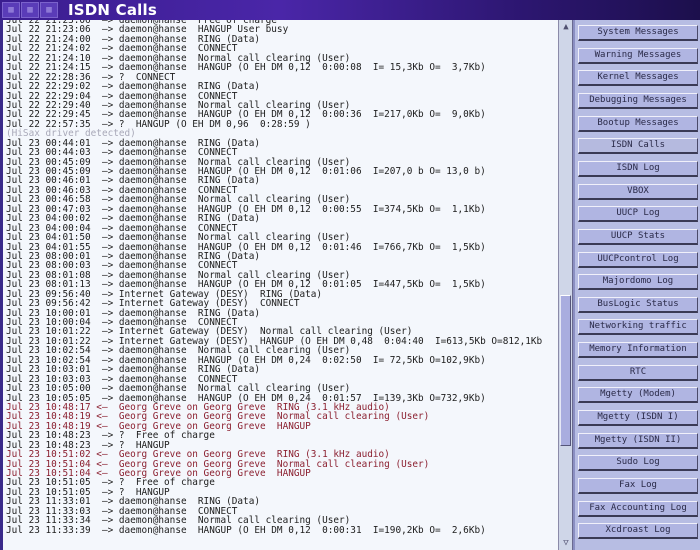 The width and height of the screenshot is (700, 550). I want to click on maximize-icon: ▦, so click(49, 10).